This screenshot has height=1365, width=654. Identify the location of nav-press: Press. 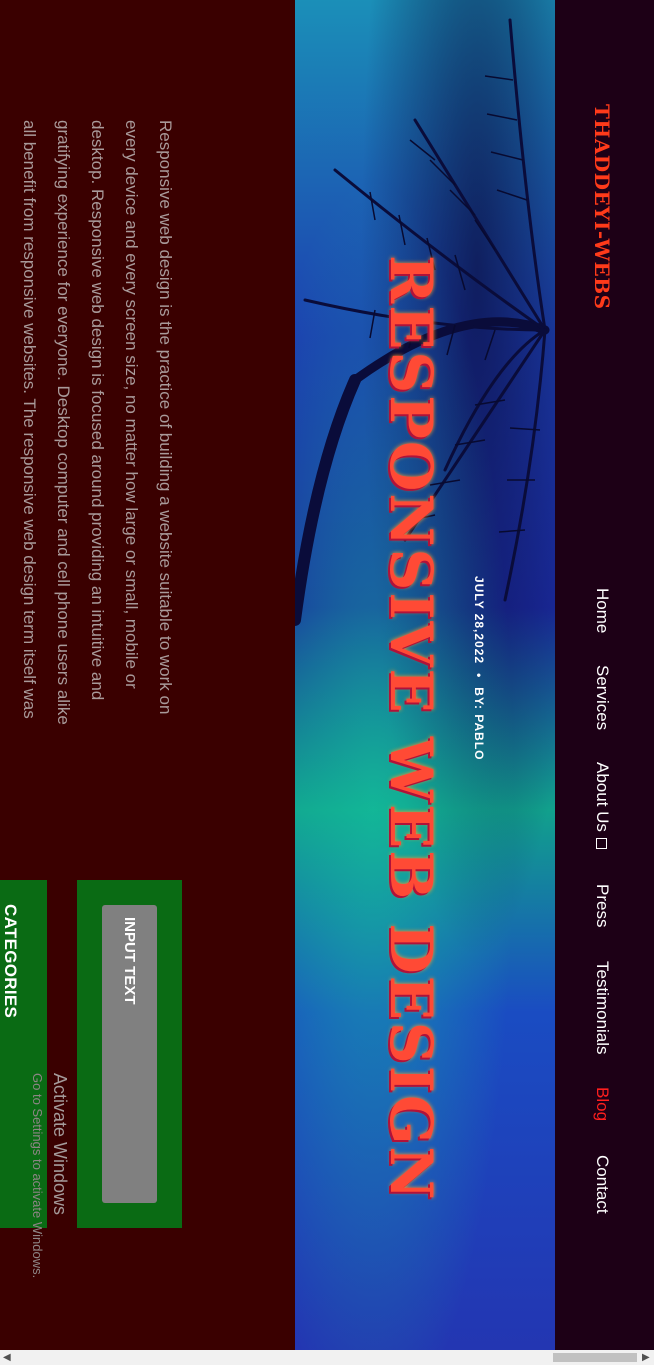
(602, 905).